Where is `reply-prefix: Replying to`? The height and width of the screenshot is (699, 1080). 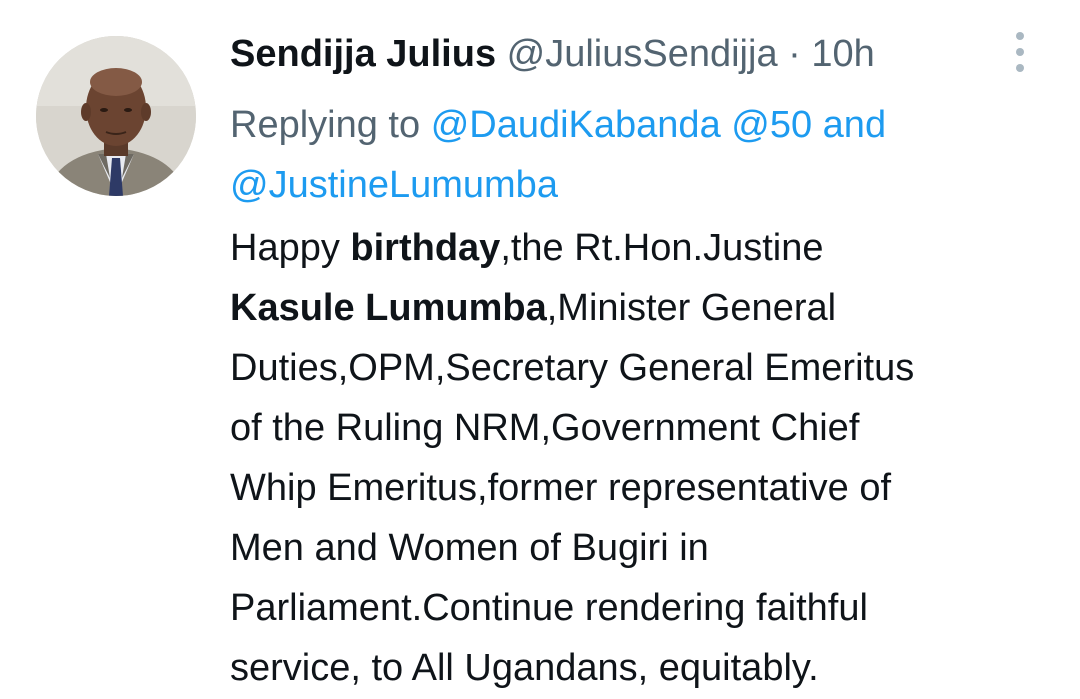
reply-prefix: Replying to is located at coordinates (325, 125).